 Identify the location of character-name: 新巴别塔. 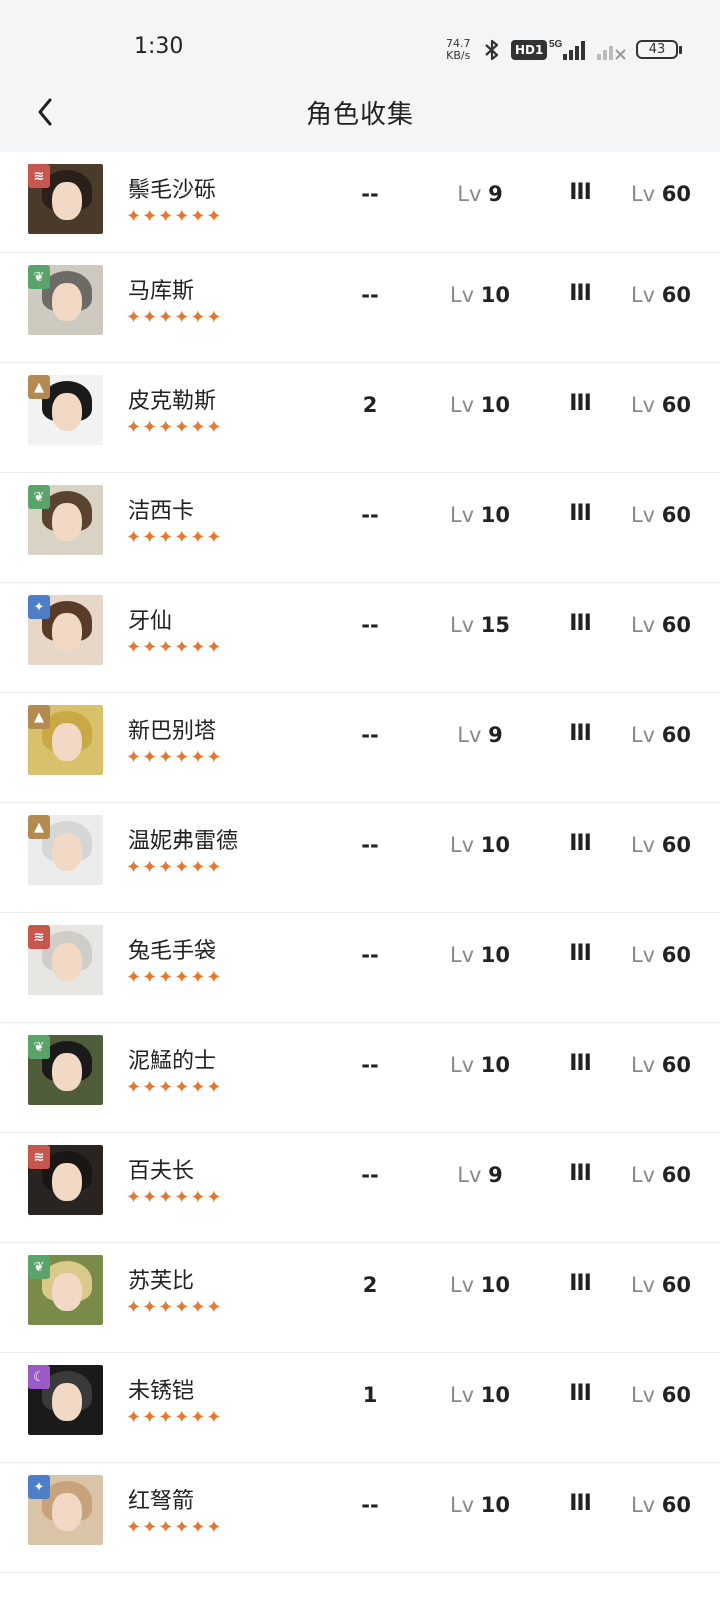
(172, 731).